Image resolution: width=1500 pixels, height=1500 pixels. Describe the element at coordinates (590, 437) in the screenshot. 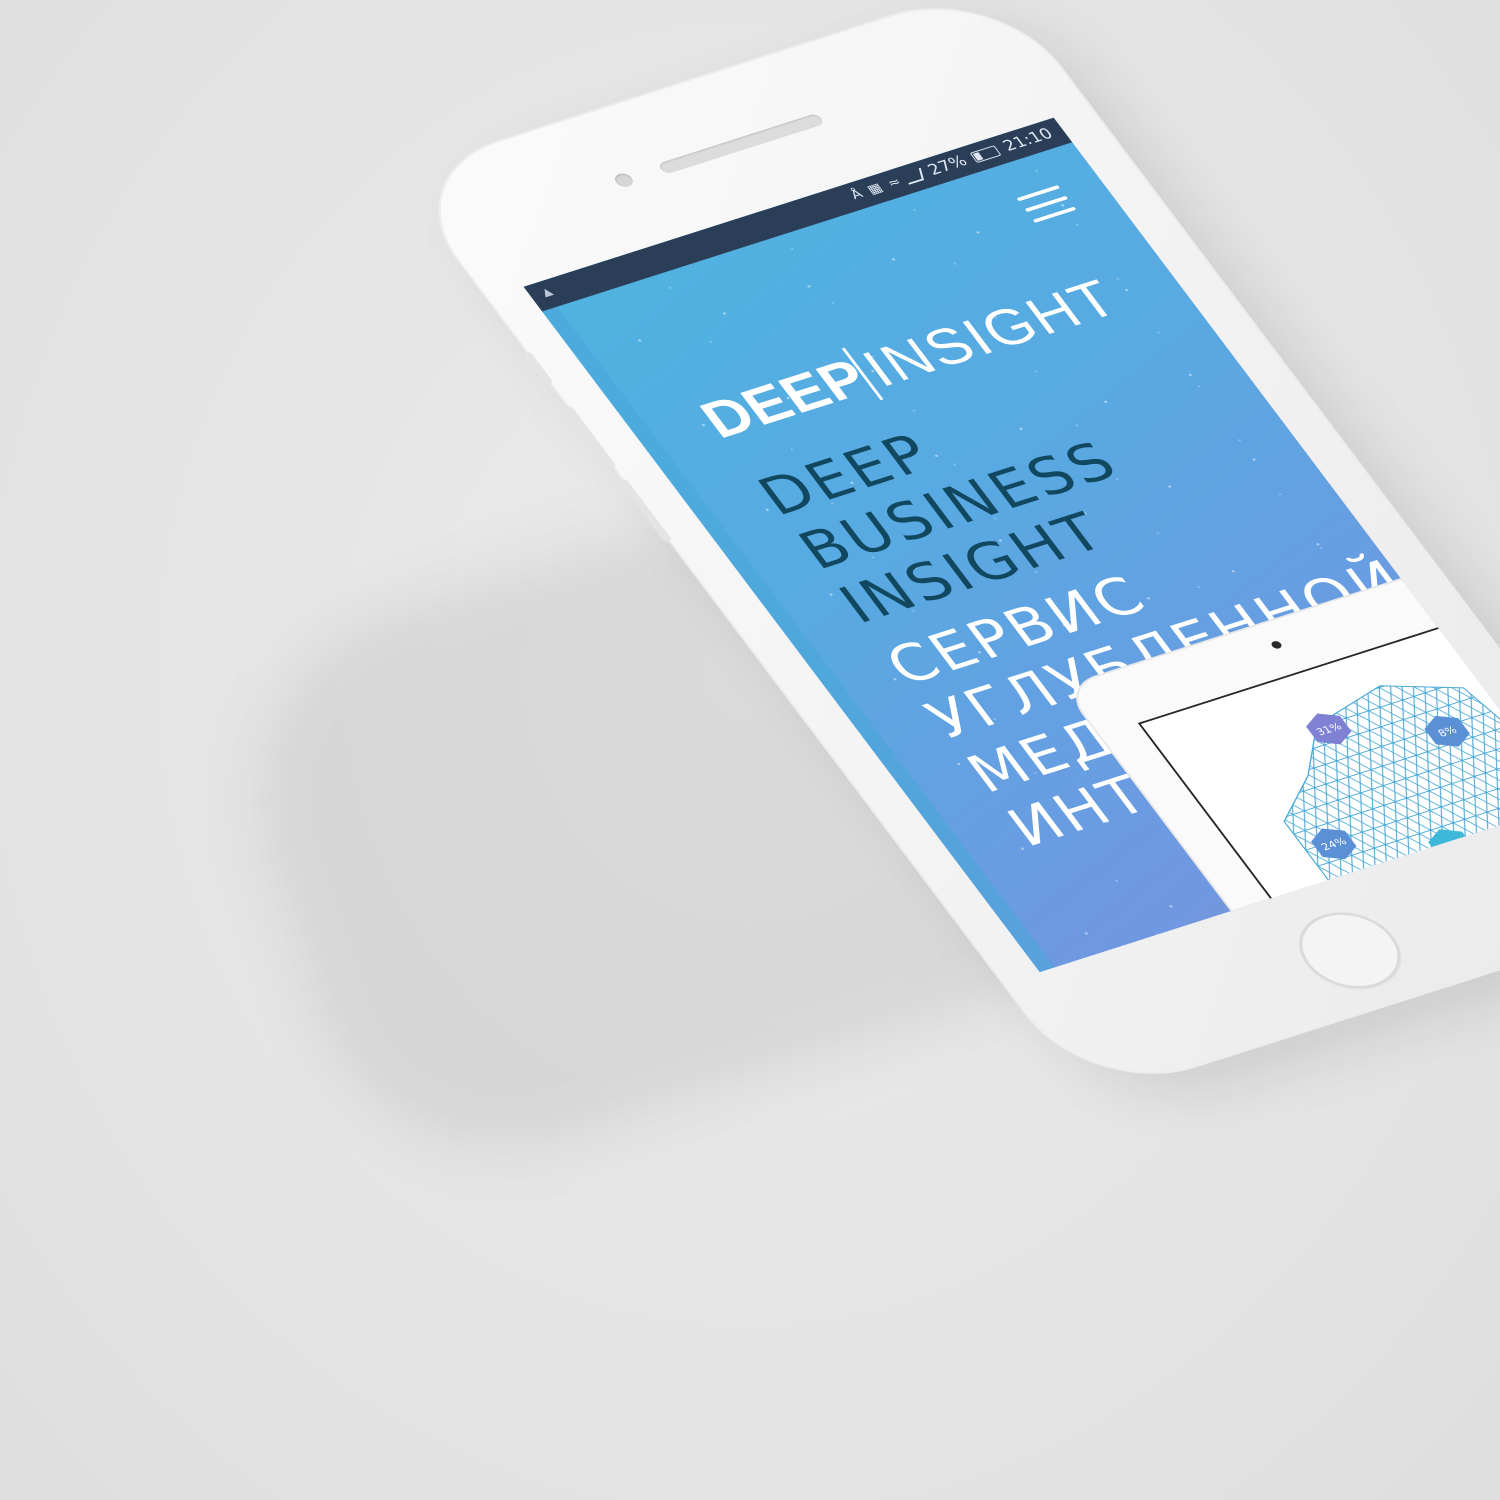

I see `volume-up-button` at that location.